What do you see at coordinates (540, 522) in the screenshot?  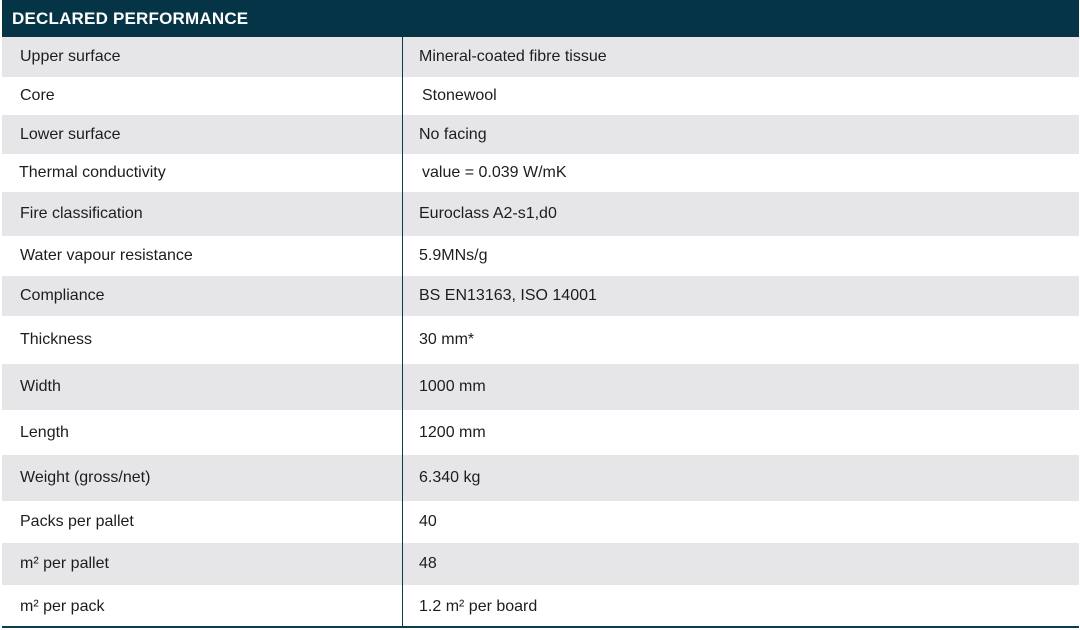 I see `table-row: Packs per pallet 40` at bounding box center [540, 522].